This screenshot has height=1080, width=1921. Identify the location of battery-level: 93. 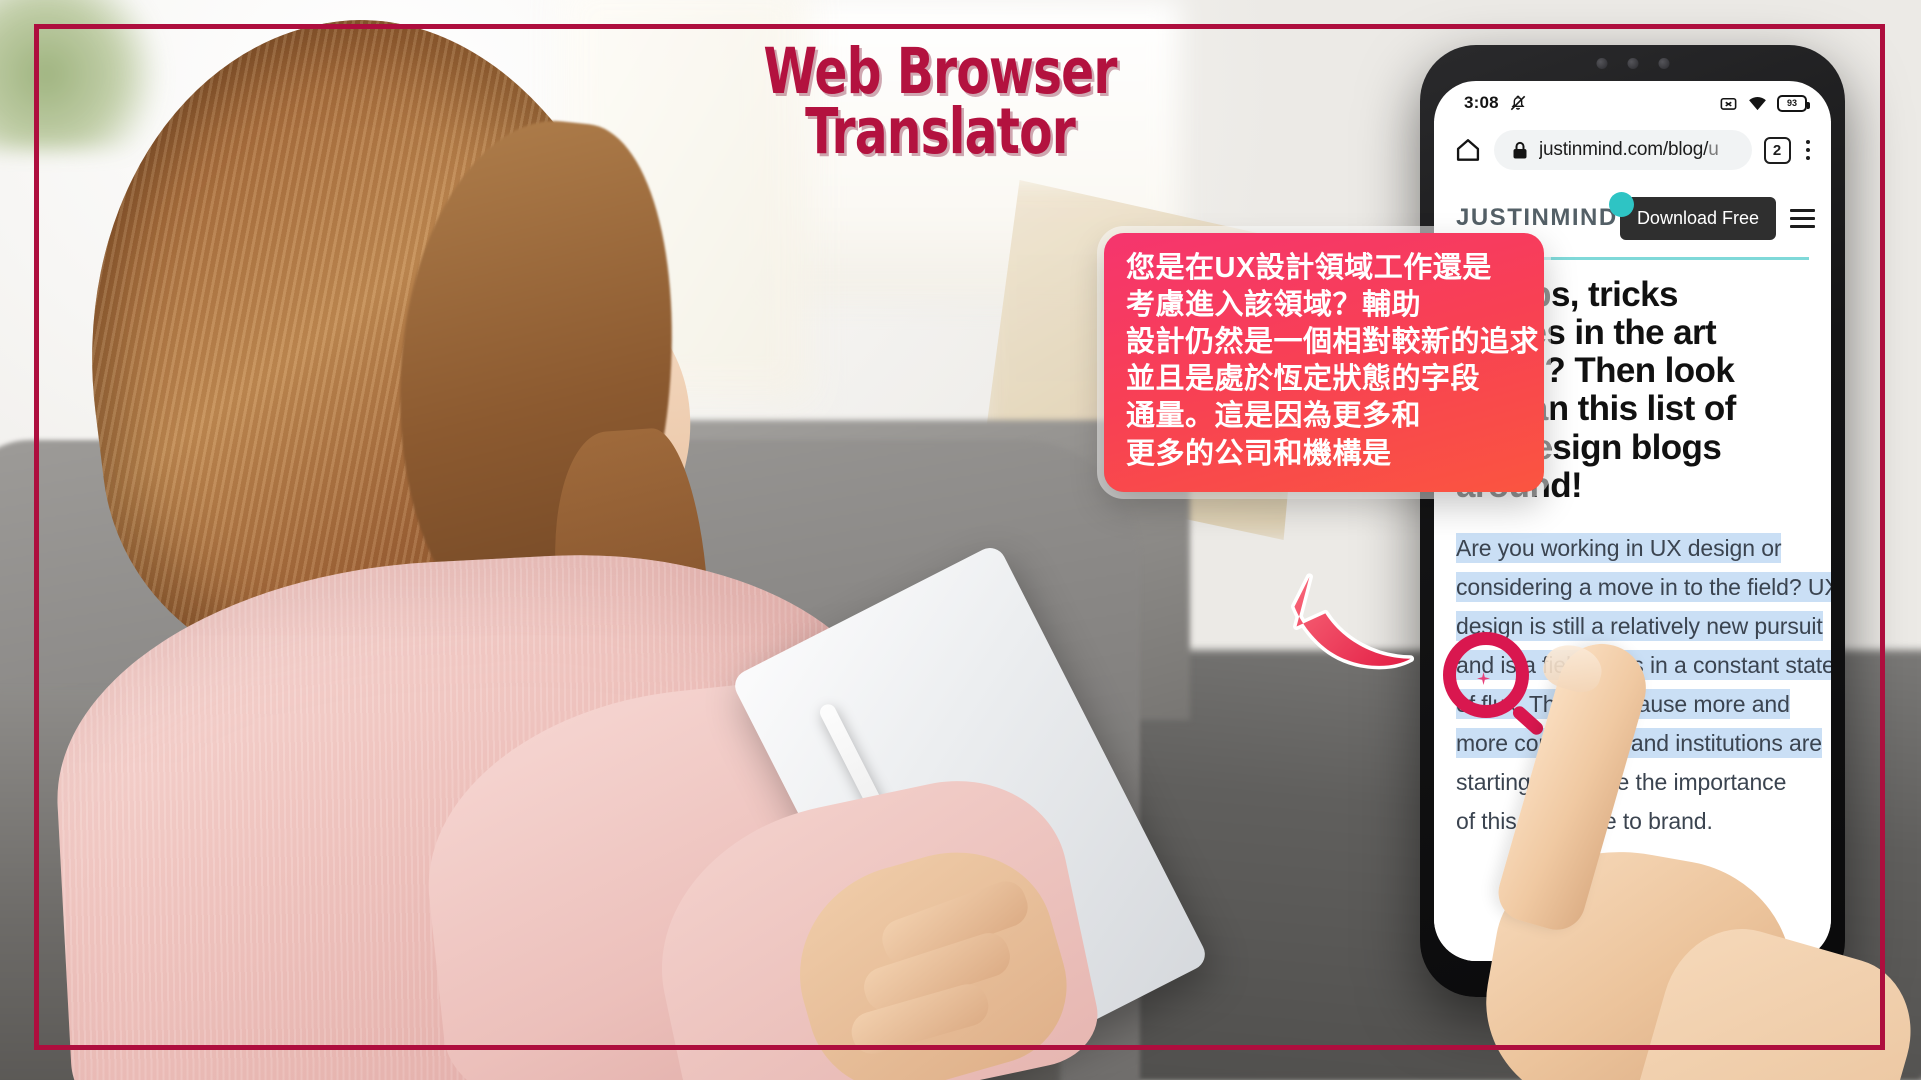
(1791, 103).